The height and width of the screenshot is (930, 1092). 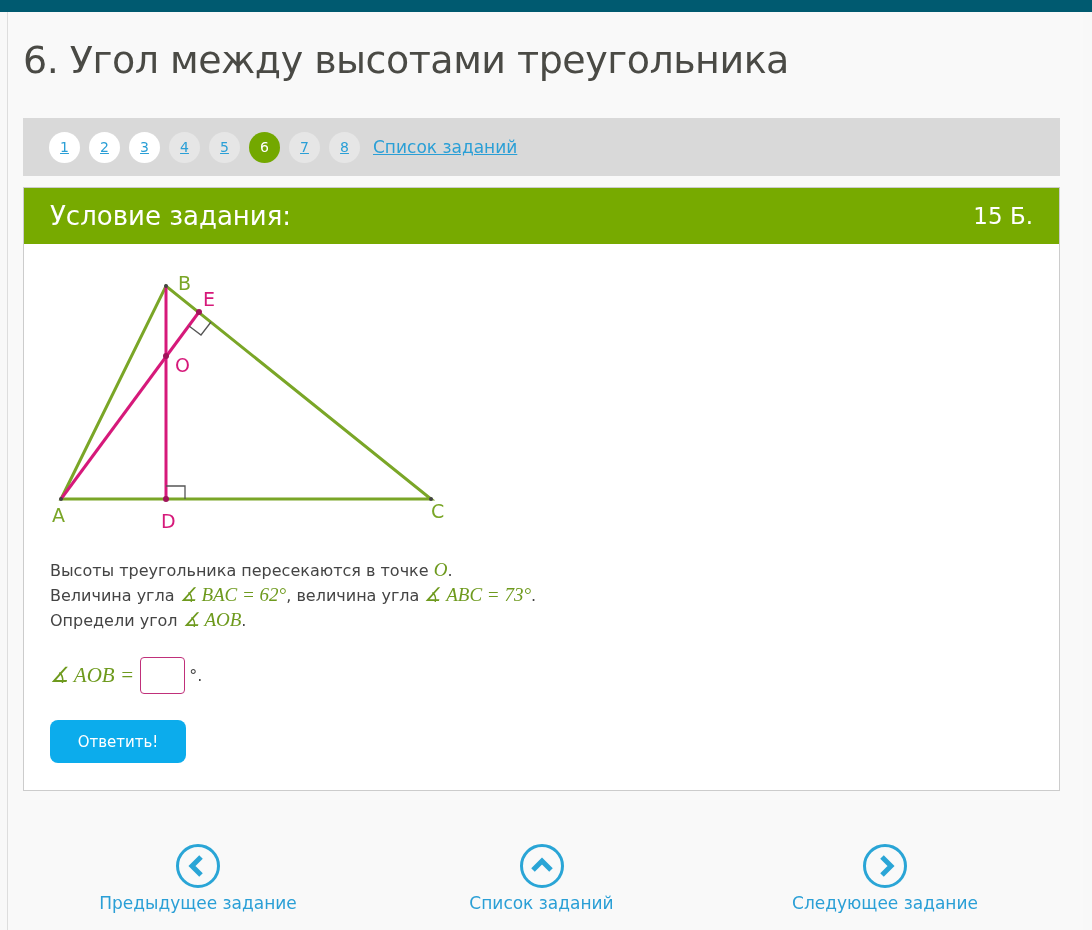 I want to click on degree-unit: °., so click(x=196, y=675).